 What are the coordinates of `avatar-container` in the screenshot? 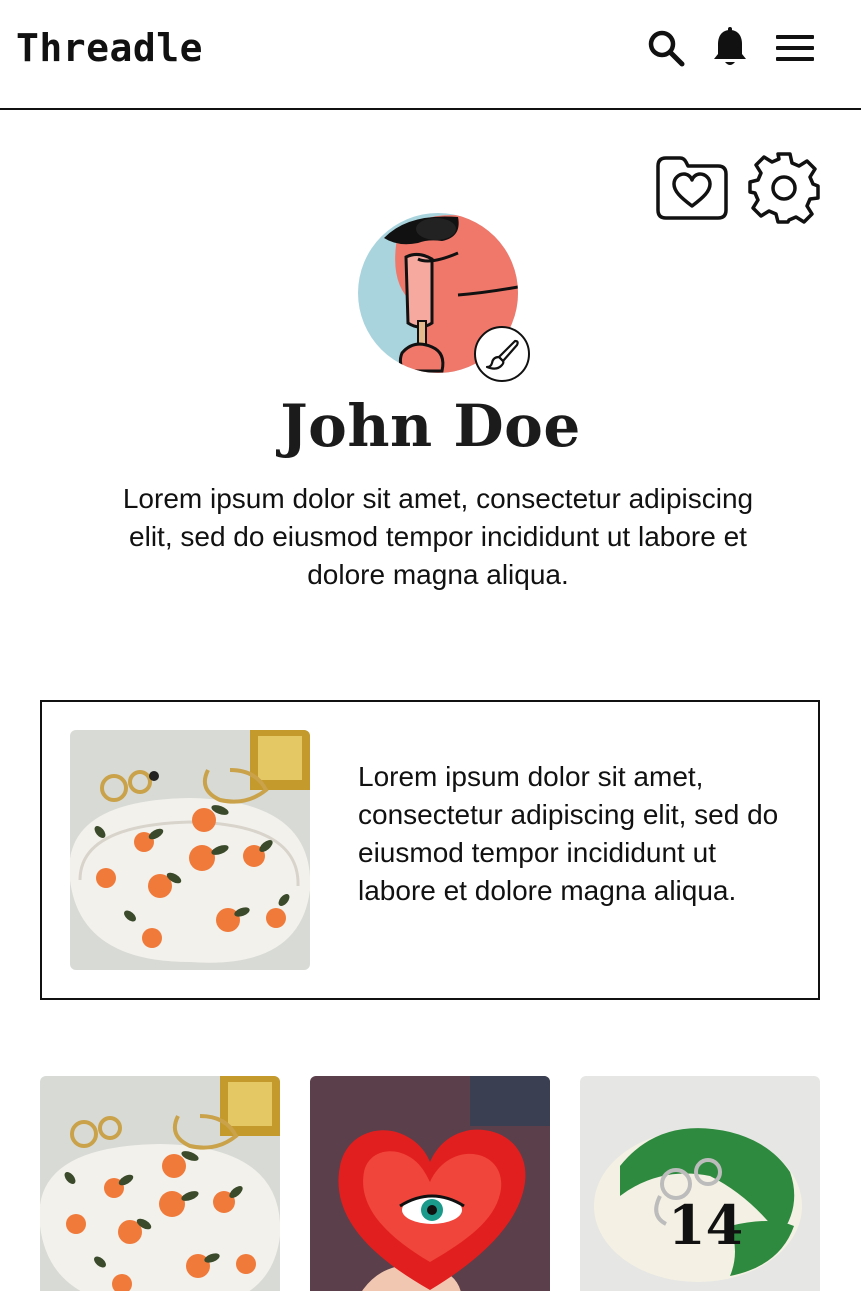 It's located at (444, 299).